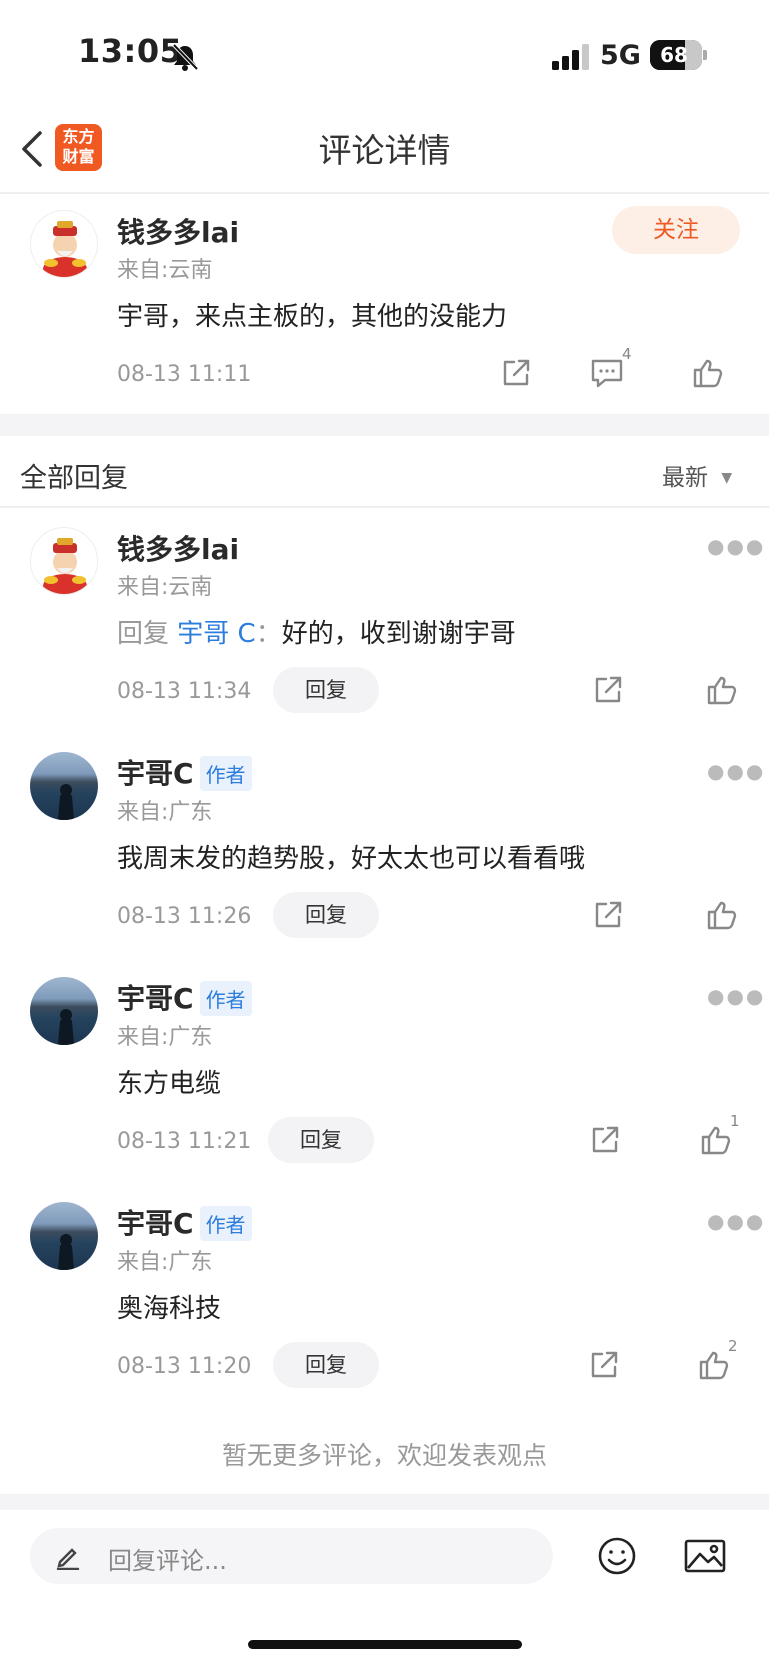 The image size is (769, 1665). I want to click on network-label: 5G, so click(620, 55).